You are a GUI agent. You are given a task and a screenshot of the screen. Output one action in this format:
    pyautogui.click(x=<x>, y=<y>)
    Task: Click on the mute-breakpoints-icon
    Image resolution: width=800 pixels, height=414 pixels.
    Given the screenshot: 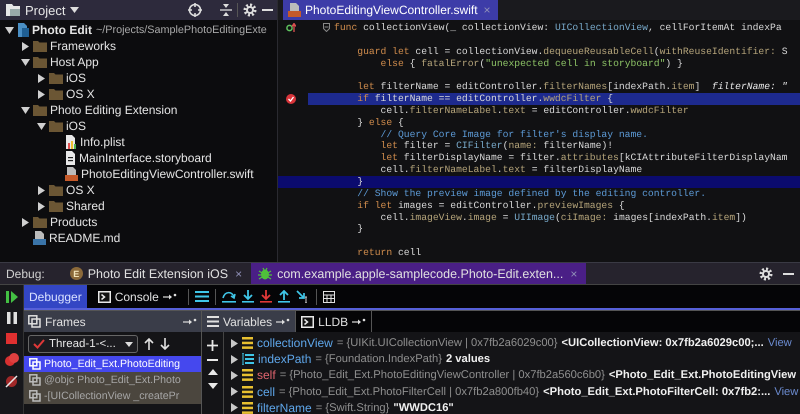 What is the action you would take?
    pyautogui.click(x=11, y=381)
    